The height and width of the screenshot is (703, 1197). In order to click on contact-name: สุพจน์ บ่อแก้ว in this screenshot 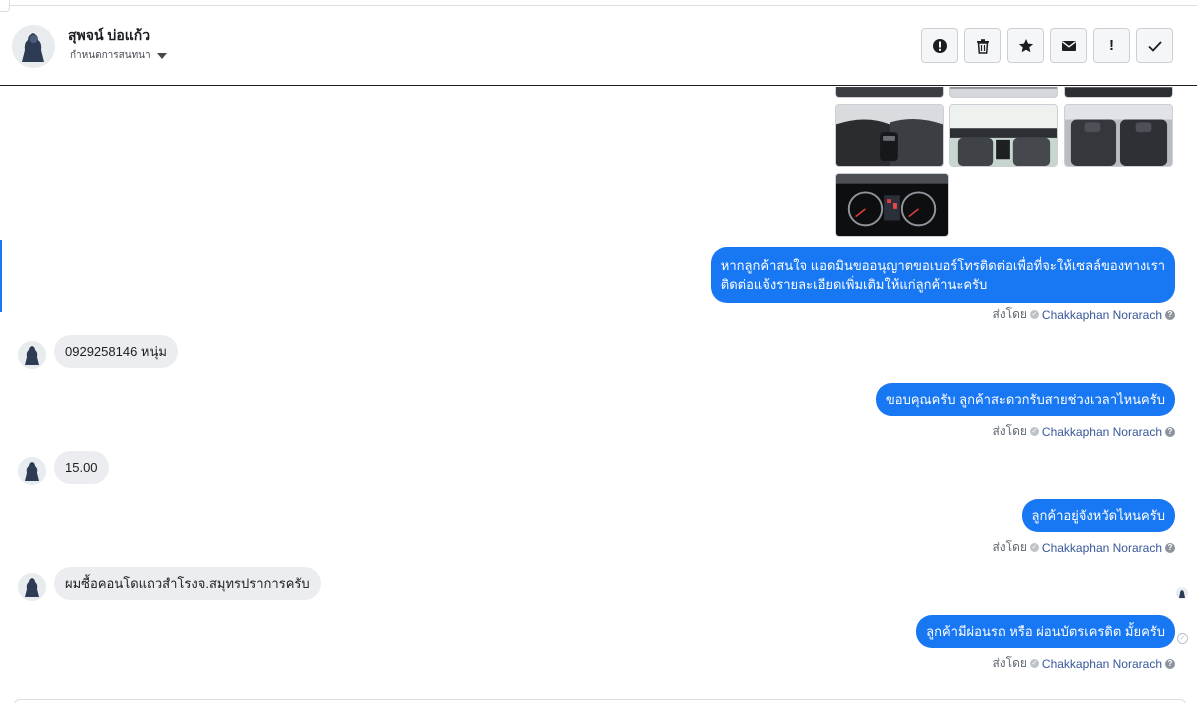, I will do `click(109, 36)`.